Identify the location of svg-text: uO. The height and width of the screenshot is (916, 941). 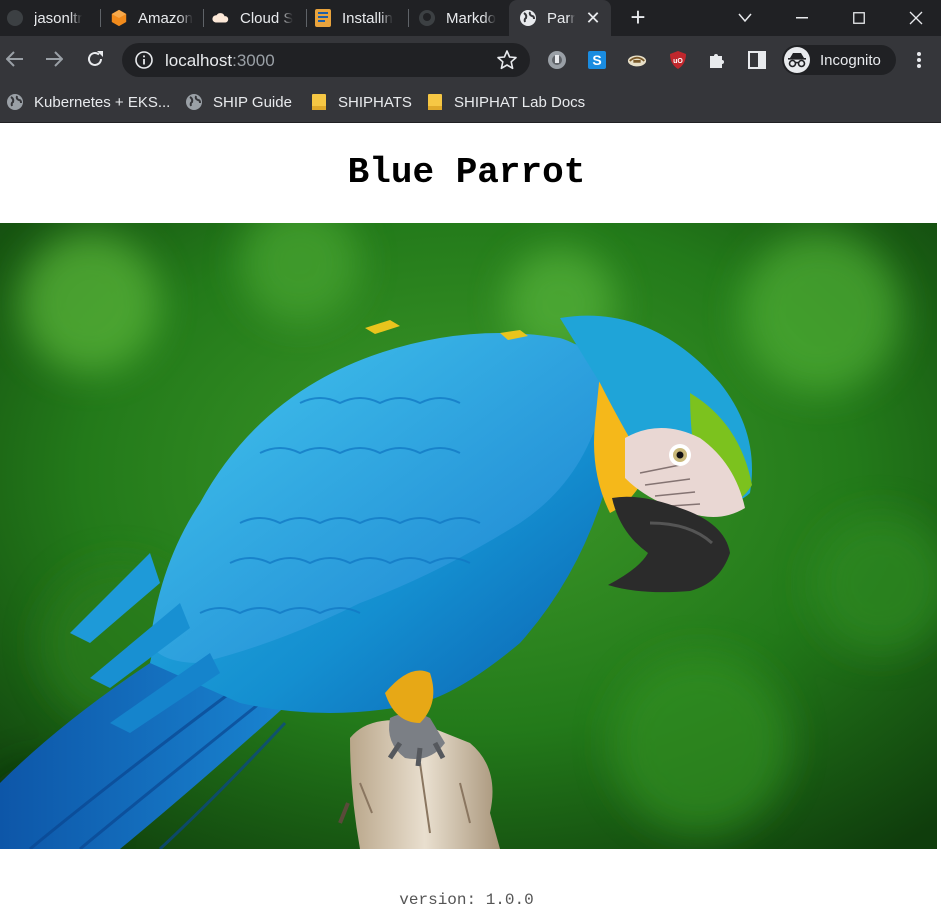
(678, 61).